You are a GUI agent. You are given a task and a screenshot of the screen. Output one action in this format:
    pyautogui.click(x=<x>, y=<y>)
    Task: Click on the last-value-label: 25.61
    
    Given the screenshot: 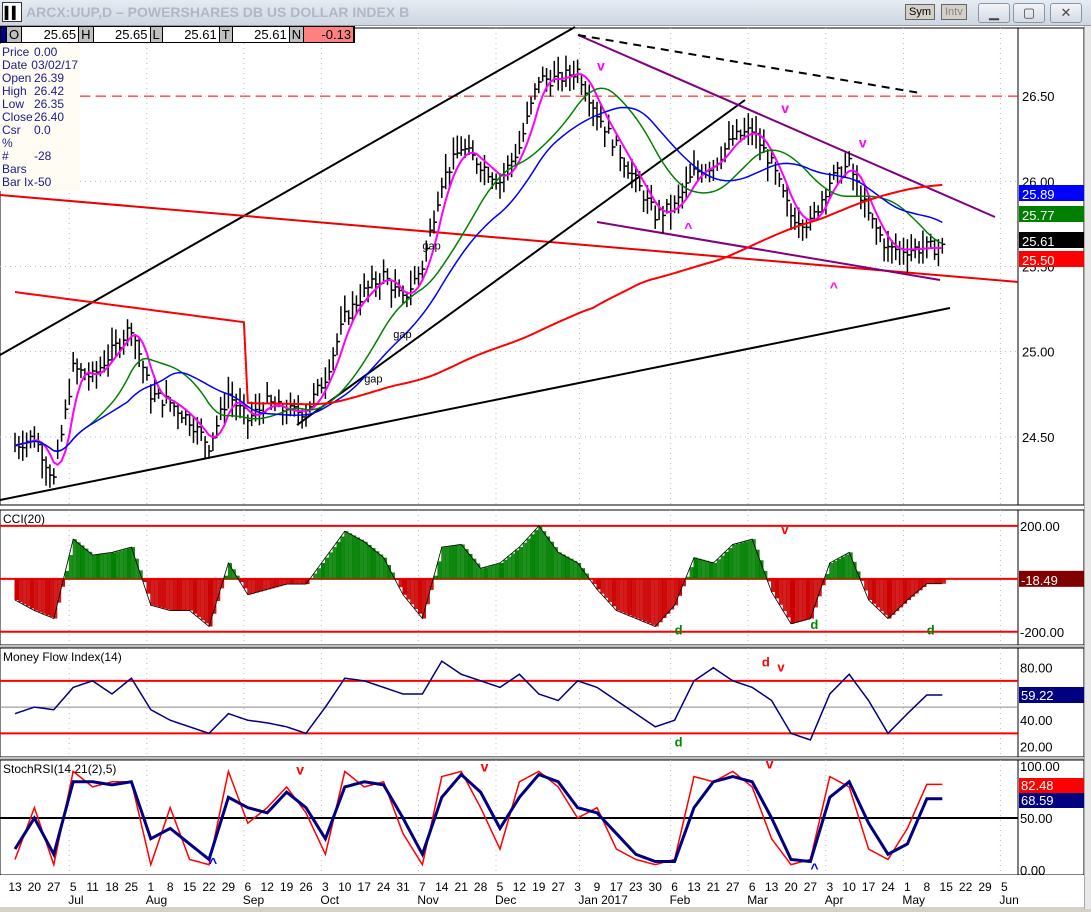 What is the action you would take?
    pyautogui.click(x=1038, y=241)
    